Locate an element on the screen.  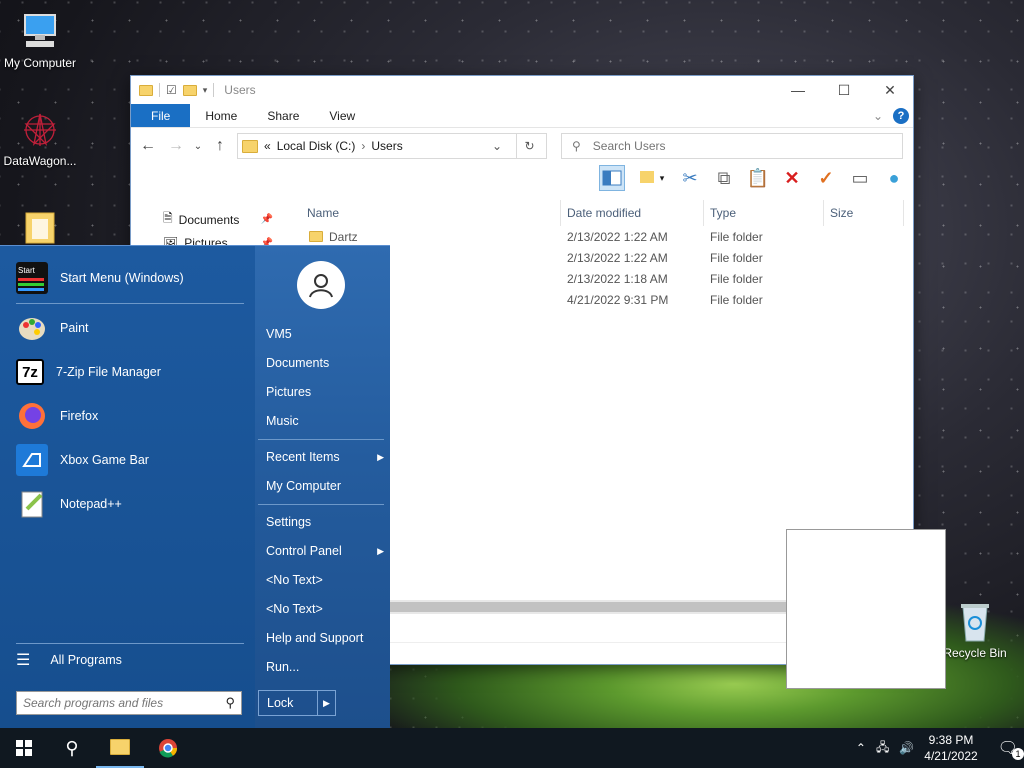
tab-home: Home is located at coordinates (221, 115).